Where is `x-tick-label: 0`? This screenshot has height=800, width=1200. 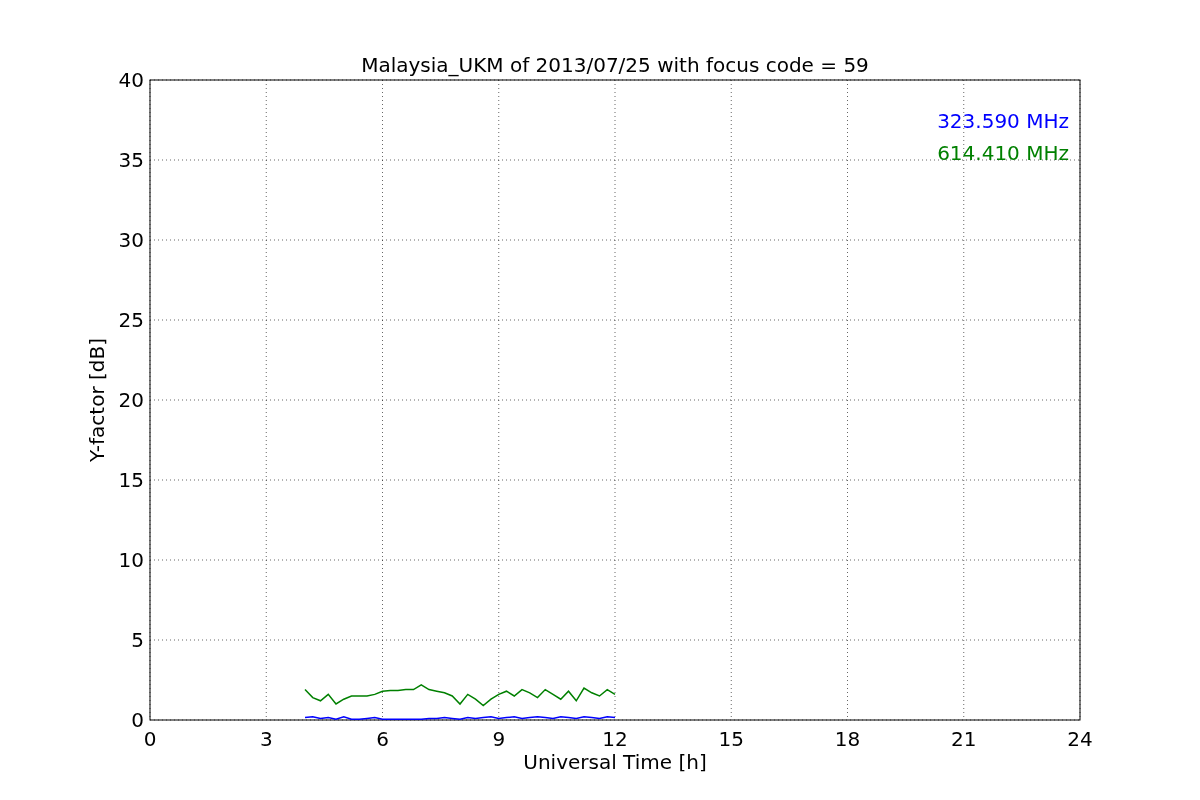
x-tick-label: 0 is located at coordinates (150, 739).